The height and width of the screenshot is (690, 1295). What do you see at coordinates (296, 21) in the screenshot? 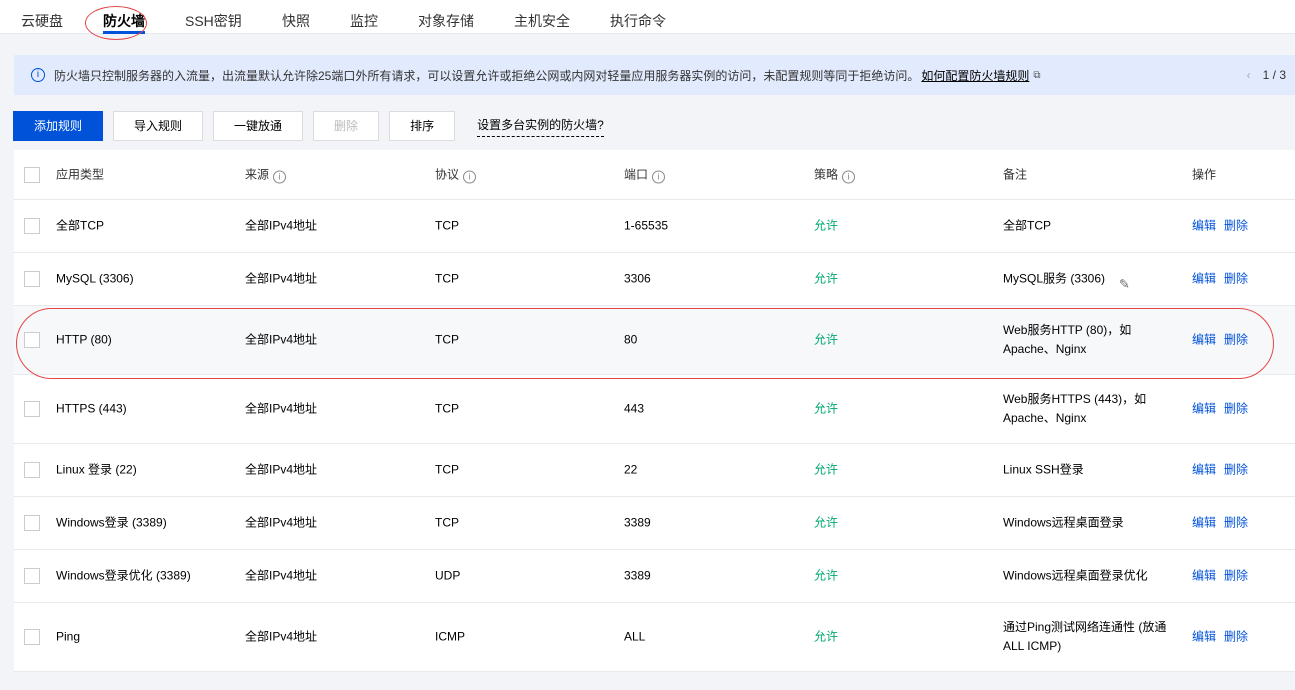
I see `tab-3: 快照` at bounding box center [296, 21].